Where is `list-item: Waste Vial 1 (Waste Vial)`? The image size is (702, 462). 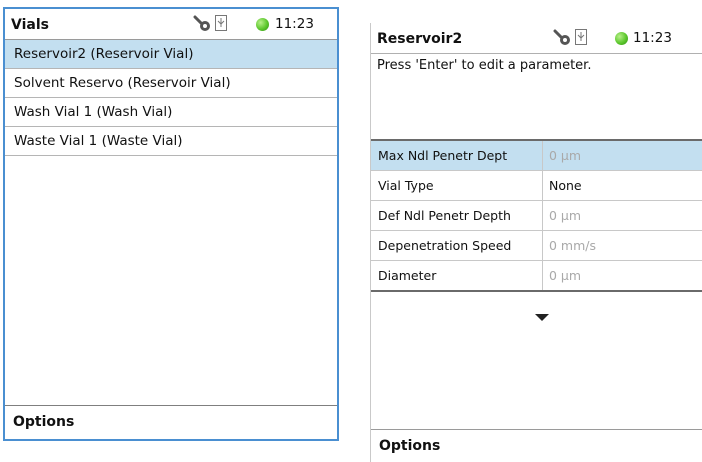 list-item: Waste Vial 1 (Waste Vial) is located at coordinates (171, 141).